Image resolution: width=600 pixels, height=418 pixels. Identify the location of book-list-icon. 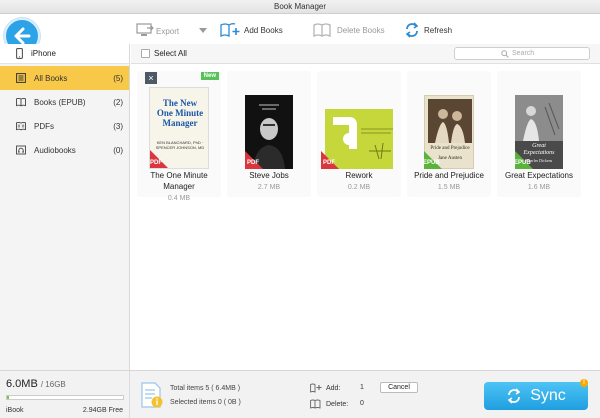
(21, 78).